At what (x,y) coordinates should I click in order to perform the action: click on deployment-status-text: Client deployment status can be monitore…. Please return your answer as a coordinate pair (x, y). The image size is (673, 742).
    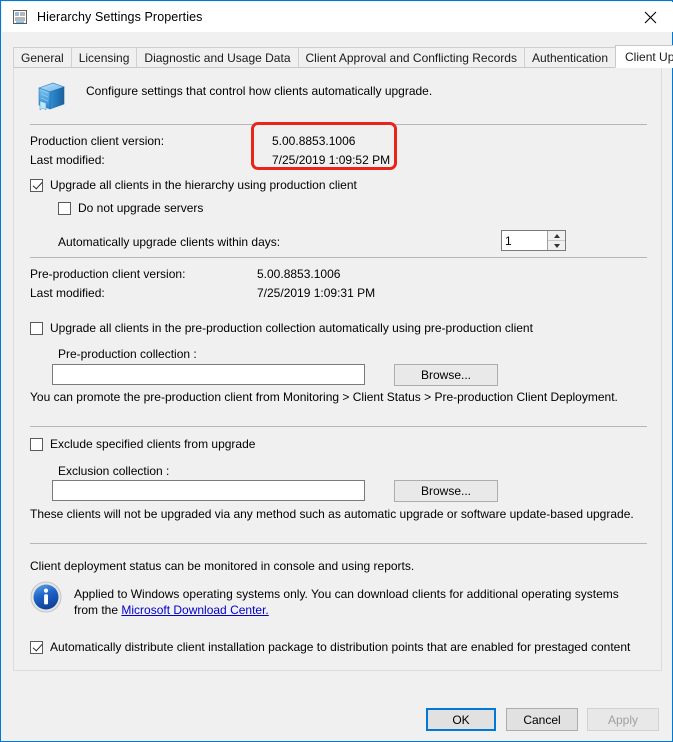
    Looking at the image, I should click on (222, 566).